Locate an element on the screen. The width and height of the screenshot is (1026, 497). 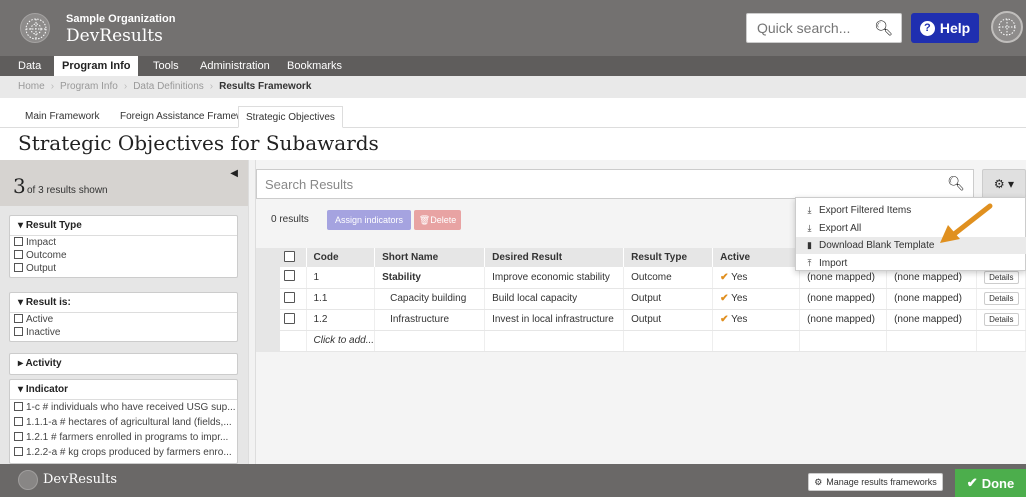
filter-item: Output is located at coordinates (123, 268).